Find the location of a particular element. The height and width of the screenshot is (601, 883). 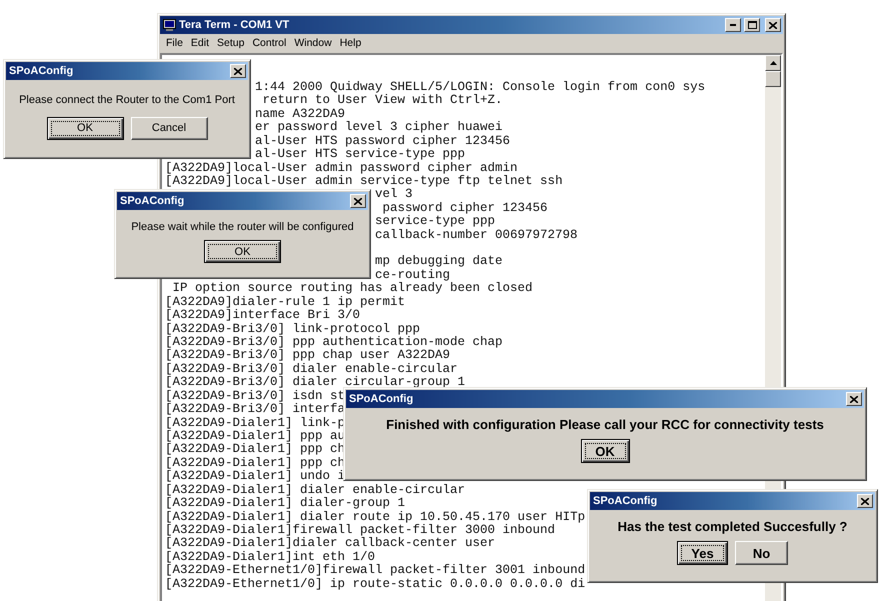

scroll-thumb is located at coordinates (773, 79).